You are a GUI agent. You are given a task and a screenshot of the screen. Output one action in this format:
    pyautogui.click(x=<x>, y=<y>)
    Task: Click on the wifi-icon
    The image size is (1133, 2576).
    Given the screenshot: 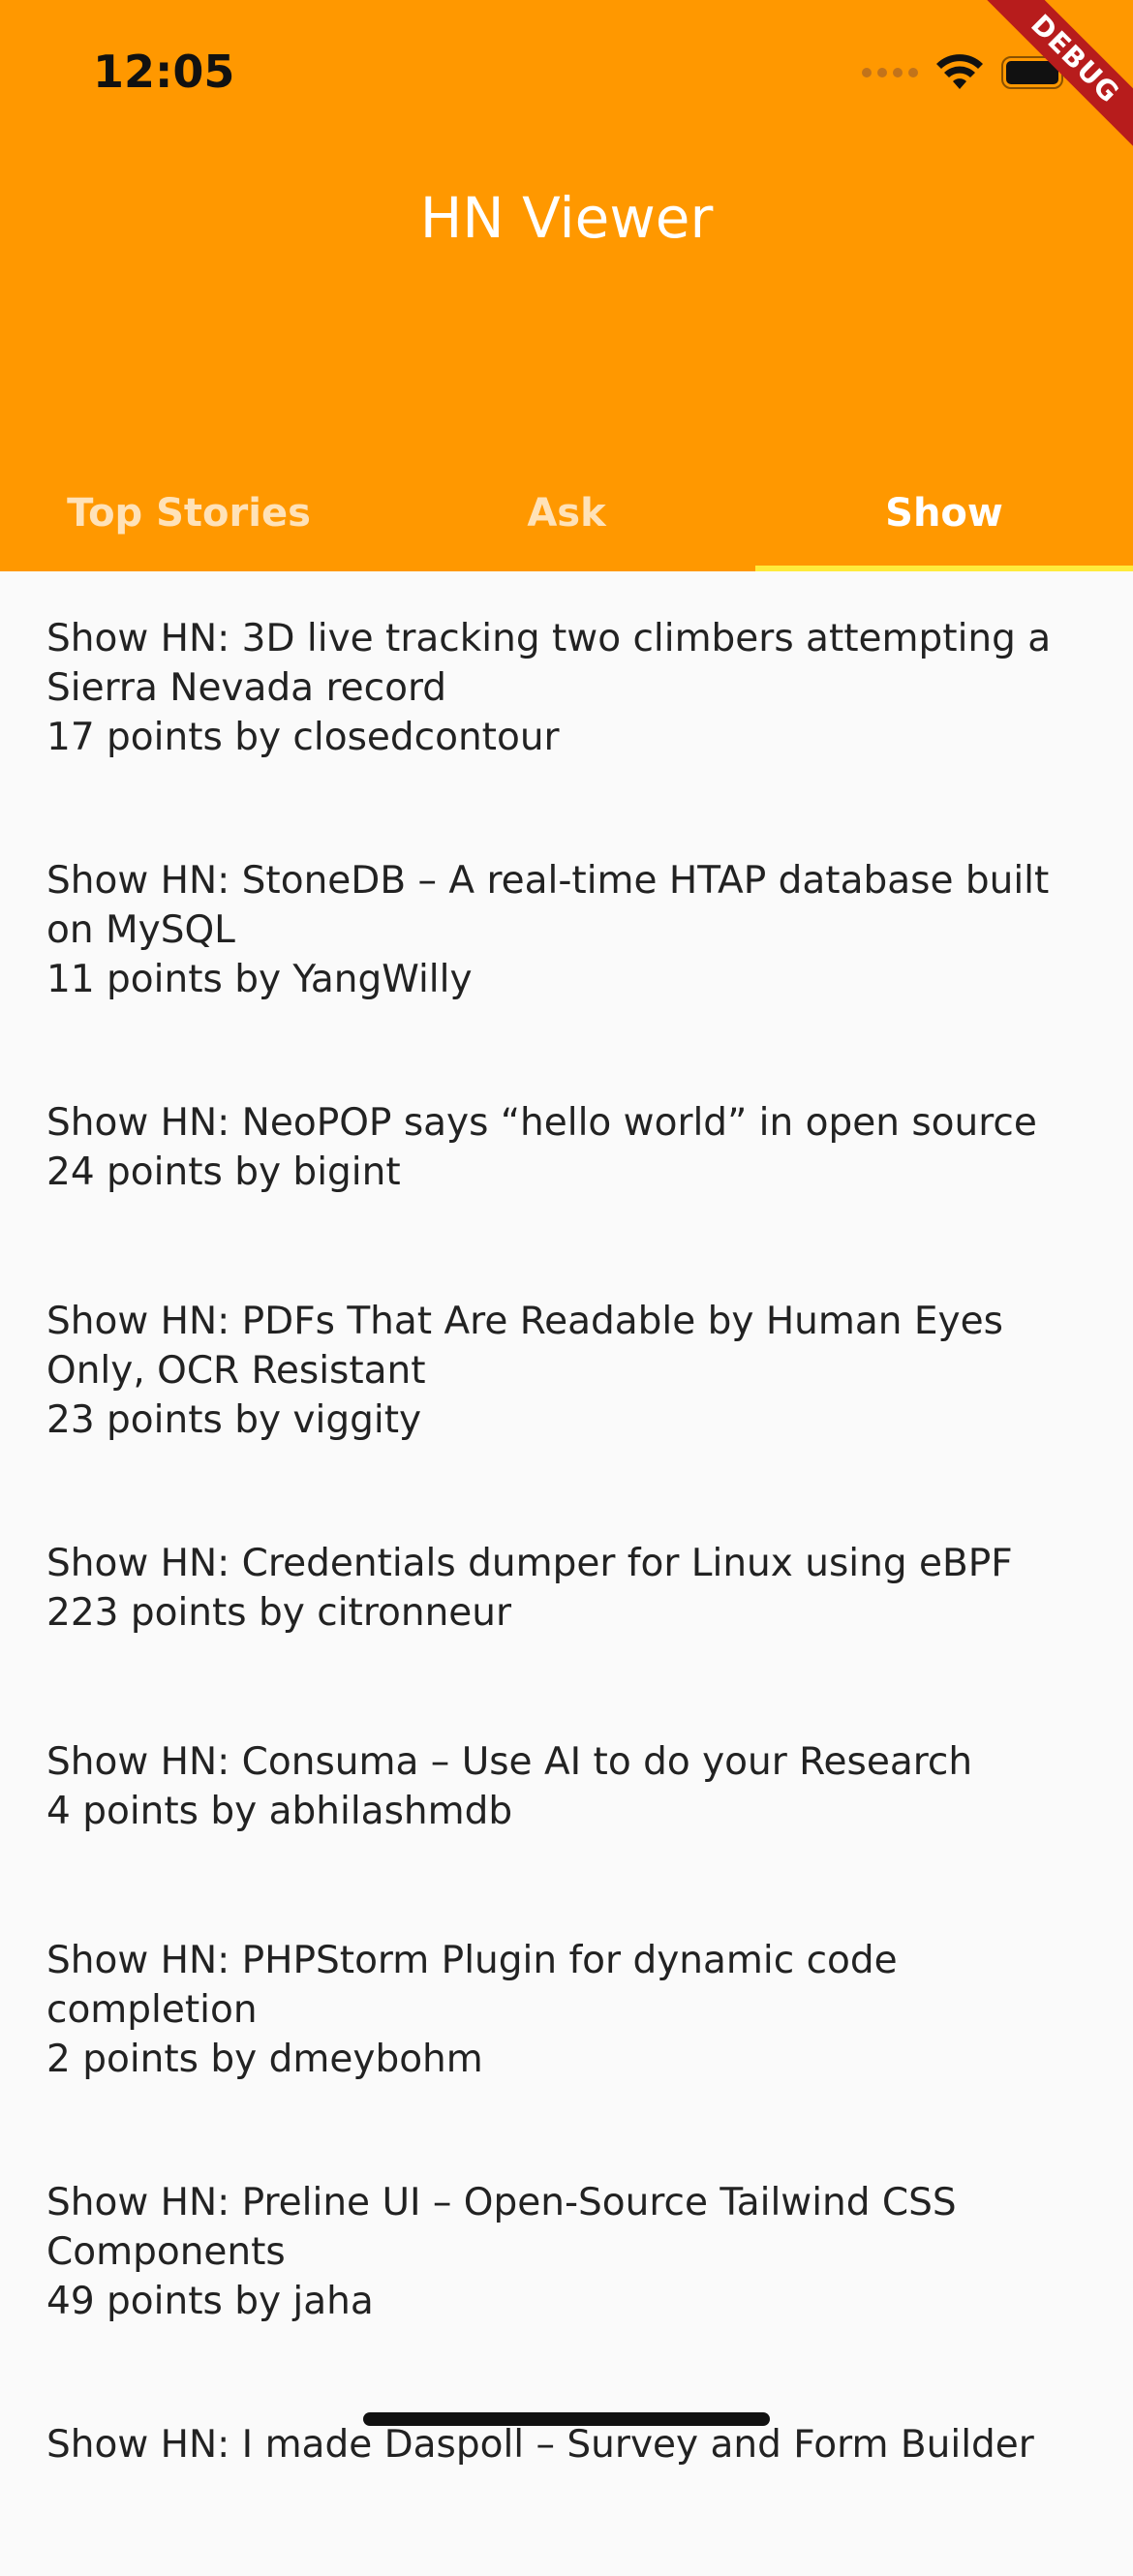 What is the action you would take?
    pyautogui.click(x=959, y=72)
    